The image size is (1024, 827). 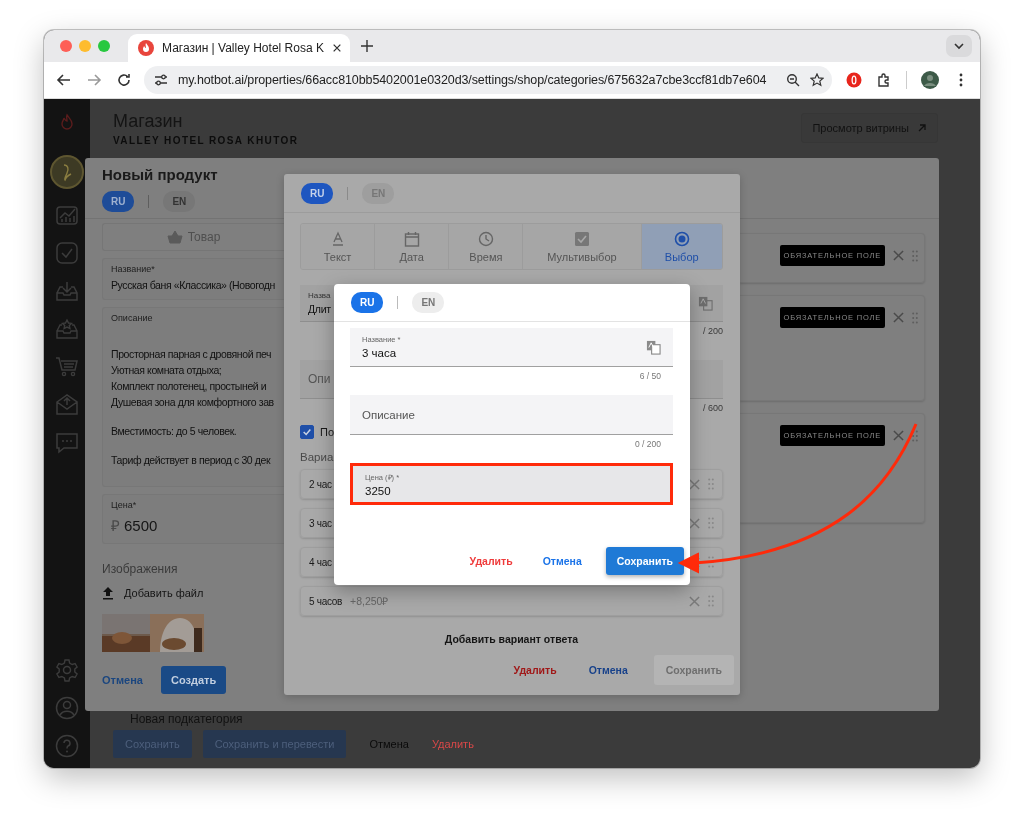 What do you see at coordinates (367, 46) in the screenshot?
I see `new-tab-icon` at bounding box center [367, 46].